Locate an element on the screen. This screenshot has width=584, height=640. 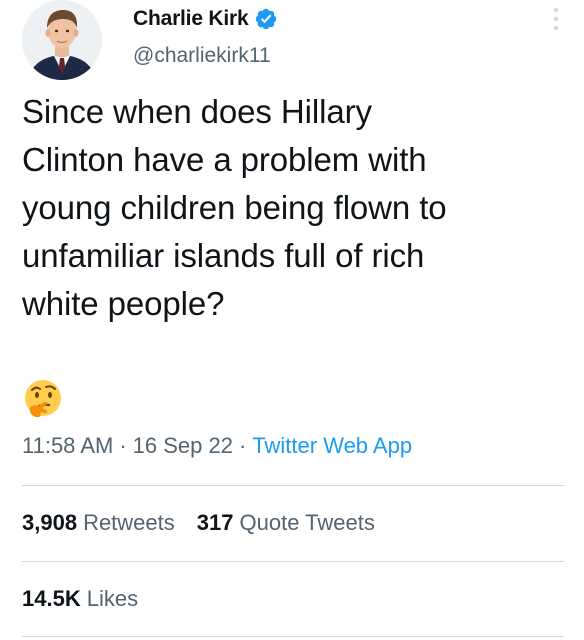
tweet-source-link: Twitter Web App is located at coordinates (332, 446).